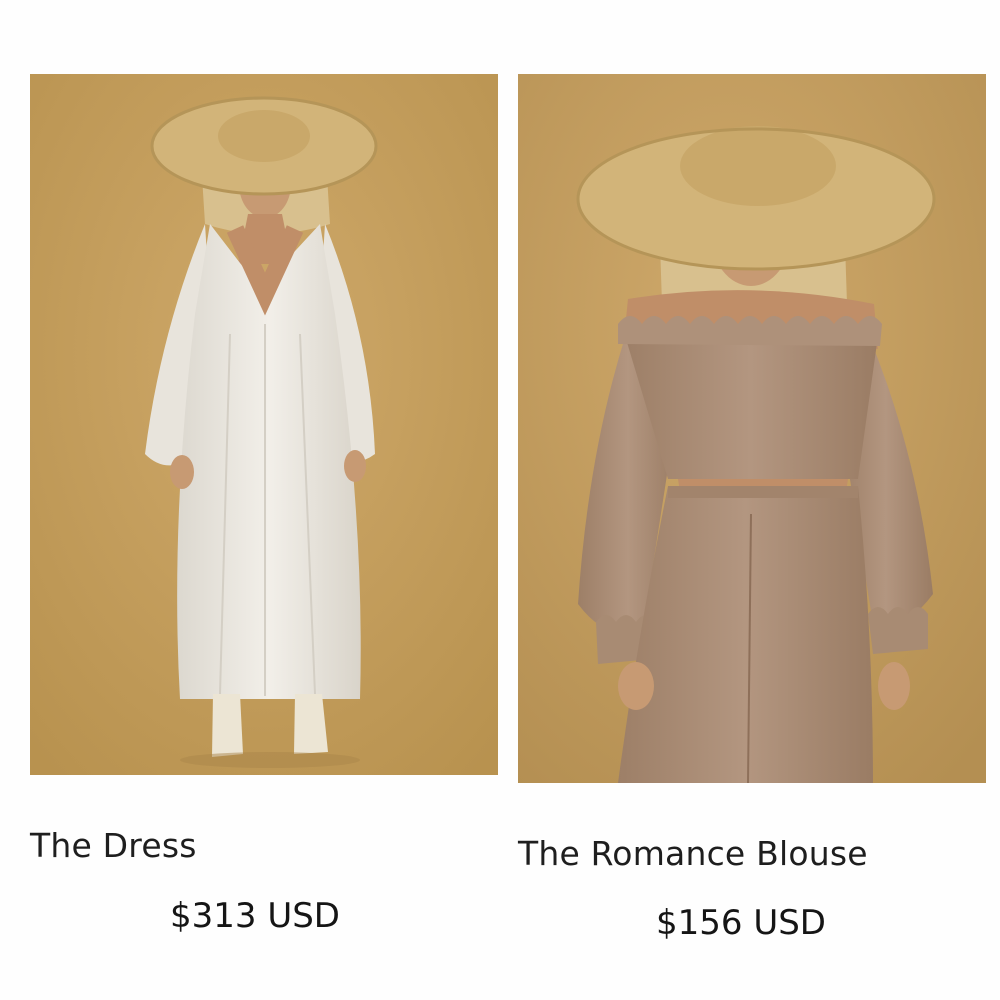 This screenshot has height=1000, width=1000. Describe the element at coordinates (741, 923) in the screenshot. I see `product-price: $156 USD` at that location.